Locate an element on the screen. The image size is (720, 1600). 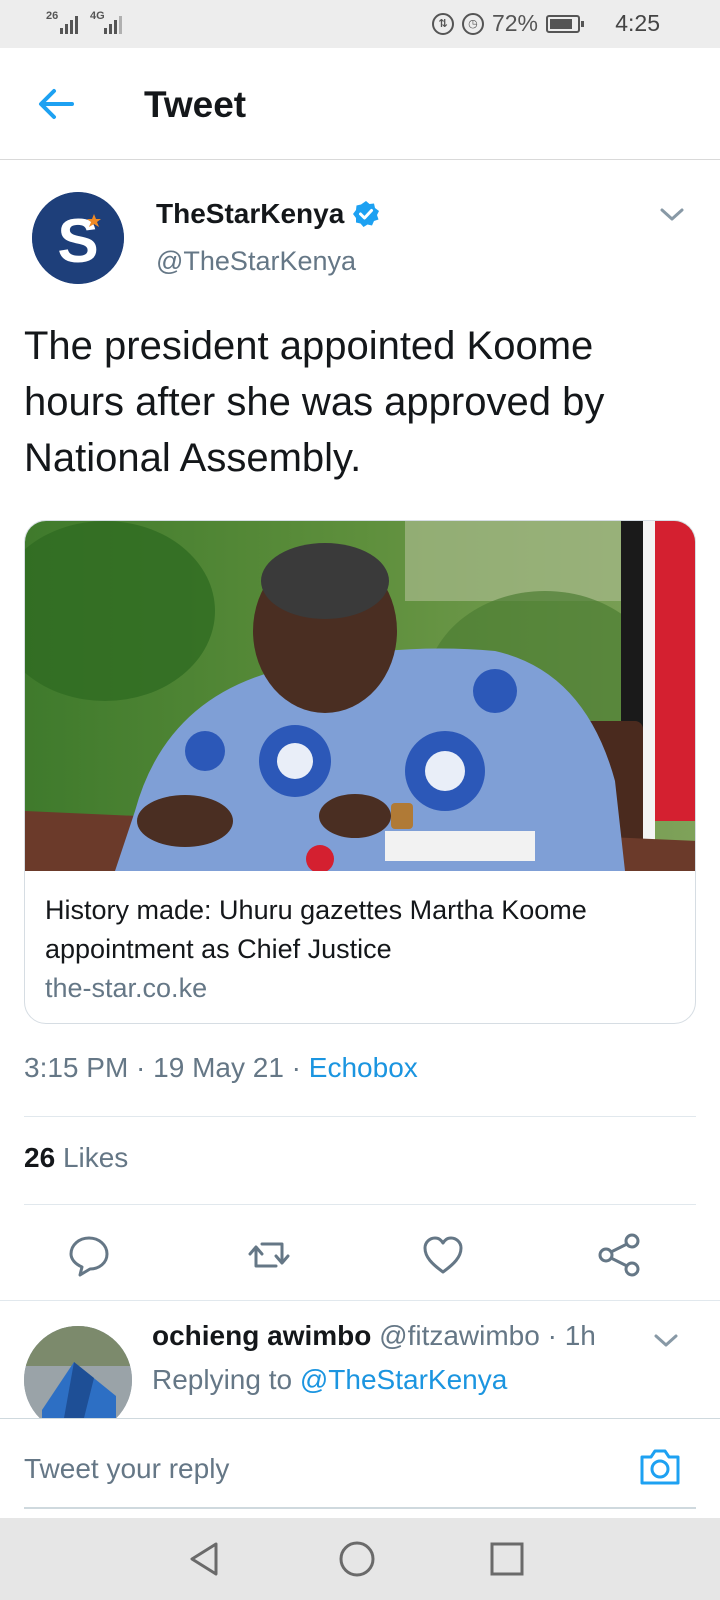
nav-recents-button is located at coordinates (507, 1559).